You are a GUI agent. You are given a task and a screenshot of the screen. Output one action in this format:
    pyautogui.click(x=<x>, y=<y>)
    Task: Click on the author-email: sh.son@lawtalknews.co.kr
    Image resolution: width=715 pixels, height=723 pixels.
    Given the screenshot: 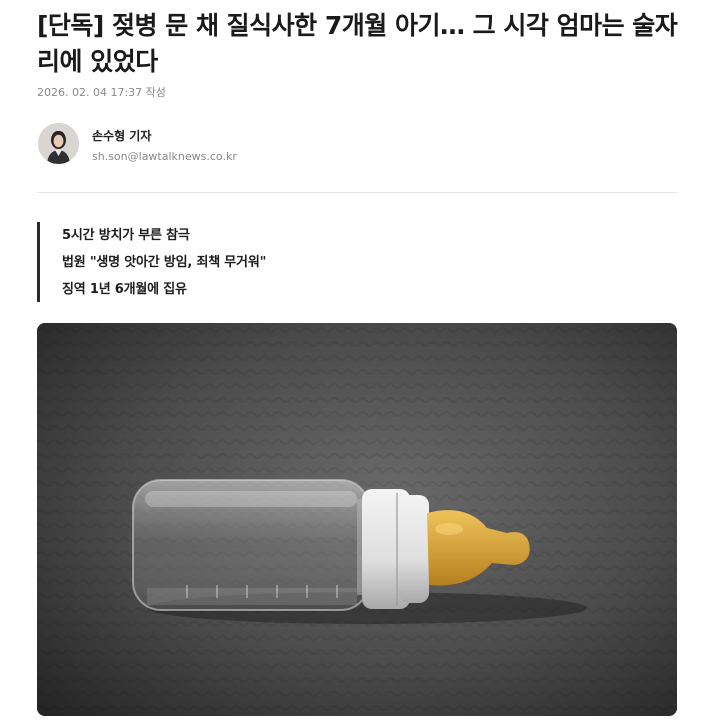 What is the action you would take?
    pyautogui.click(x=164, y=156)
    